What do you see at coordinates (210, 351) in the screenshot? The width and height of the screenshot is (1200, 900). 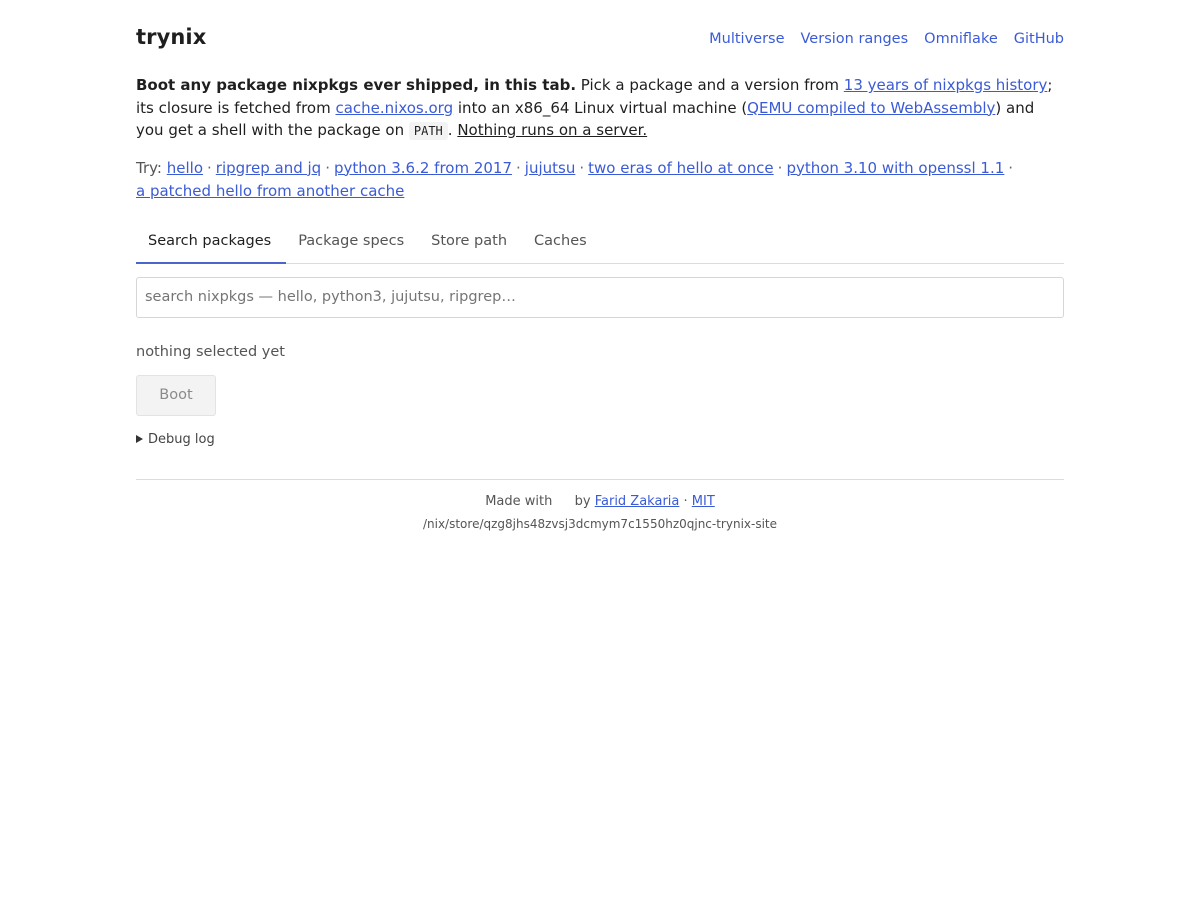 I see `selection-status: nothing selected yet` at bounding box center [210, 351].